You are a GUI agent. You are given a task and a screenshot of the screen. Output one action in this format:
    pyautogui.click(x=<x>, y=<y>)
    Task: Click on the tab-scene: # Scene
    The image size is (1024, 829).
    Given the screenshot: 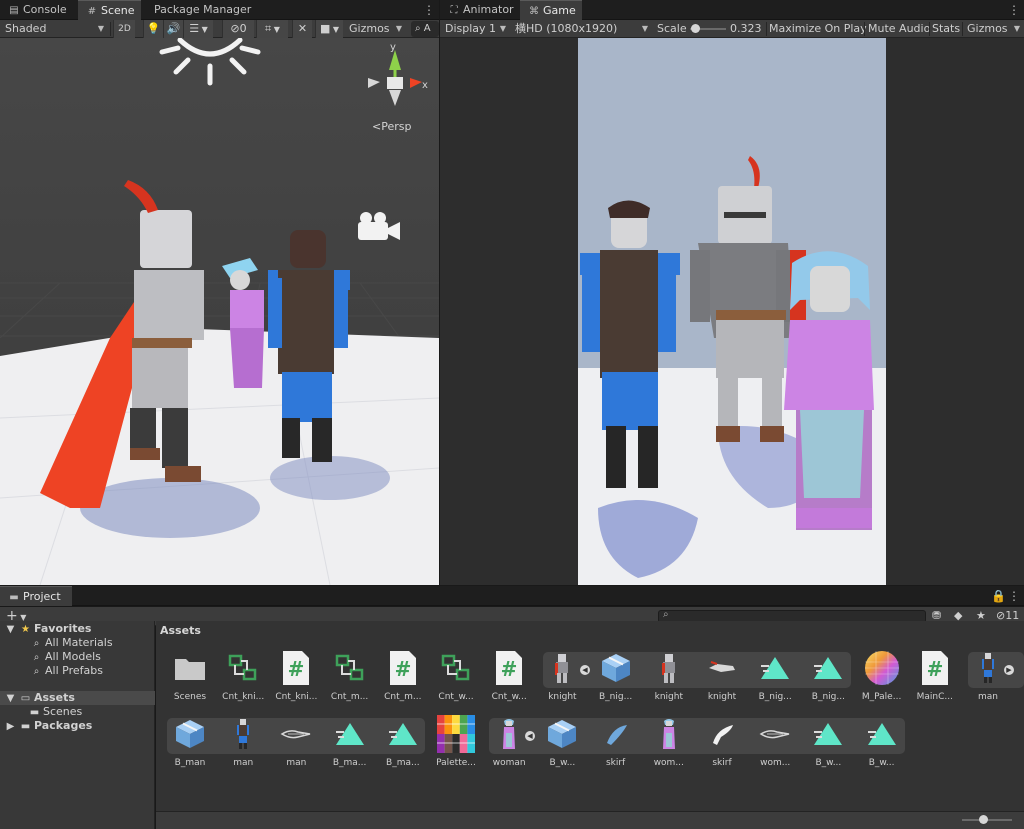 What is the action you would take?
    pyautogui.click(x=109, y=10)
    